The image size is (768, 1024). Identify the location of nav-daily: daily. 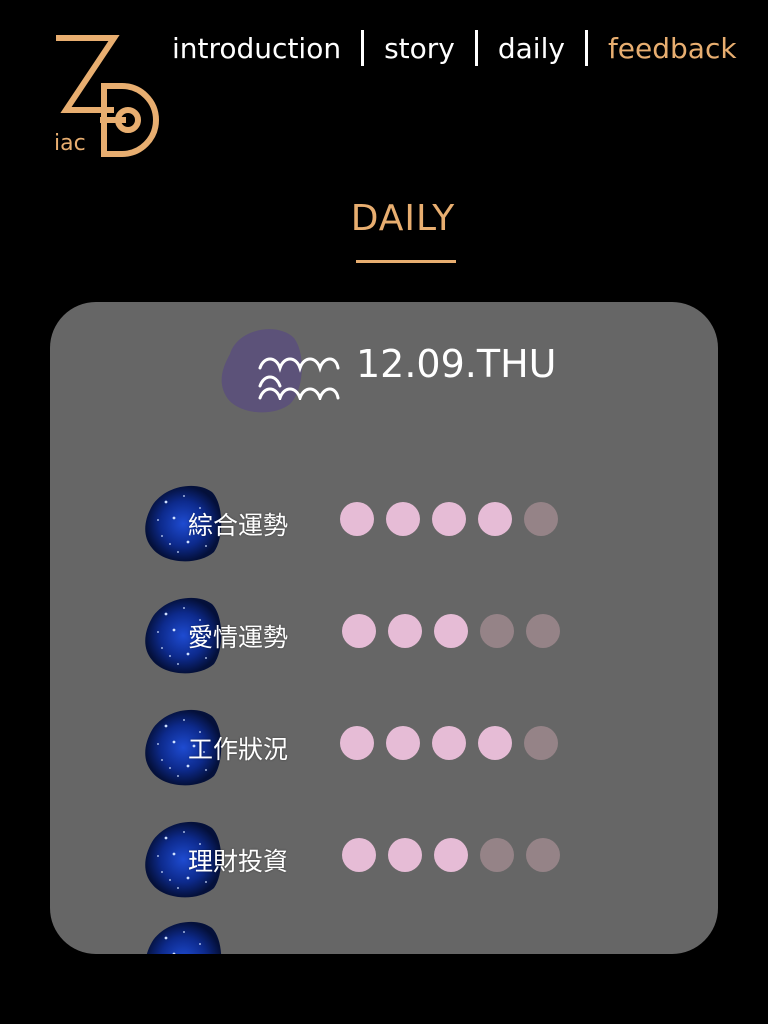
(531, 48).